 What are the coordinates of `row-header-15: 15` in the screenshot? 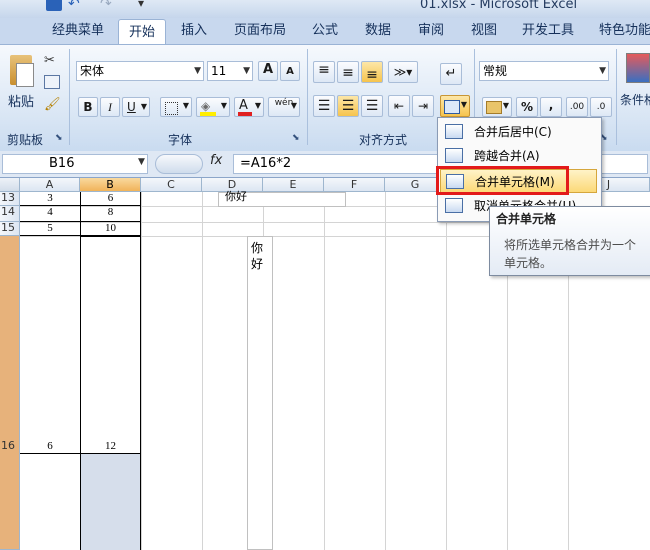 It's located at (10, 229).